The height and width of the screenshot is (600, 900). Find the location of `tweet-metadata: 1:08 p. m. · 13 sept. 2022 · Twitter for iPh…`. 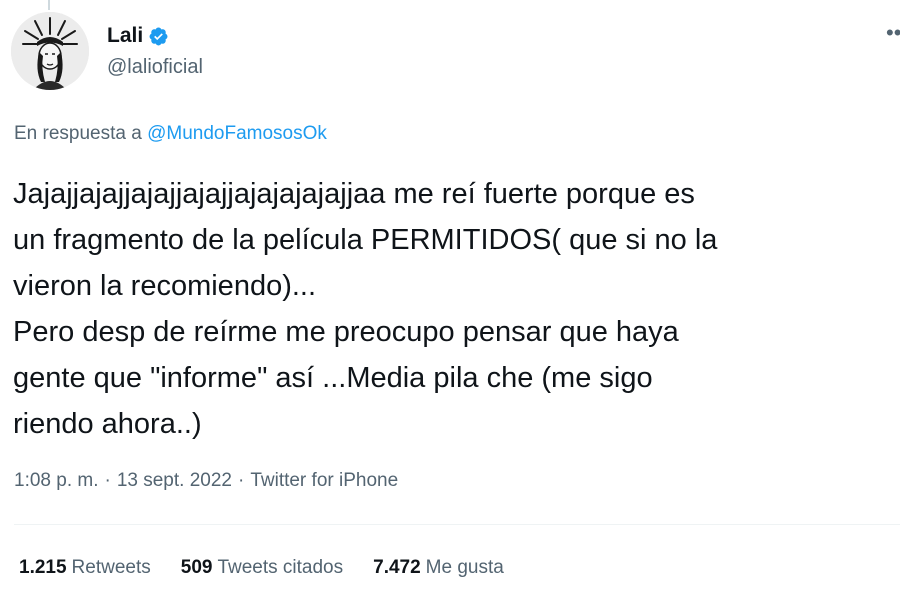

tweet-metadata: 1:08 p. m. · 13 sept. 2022 · Twitter for iPh… is located at coordinates (206, 481).